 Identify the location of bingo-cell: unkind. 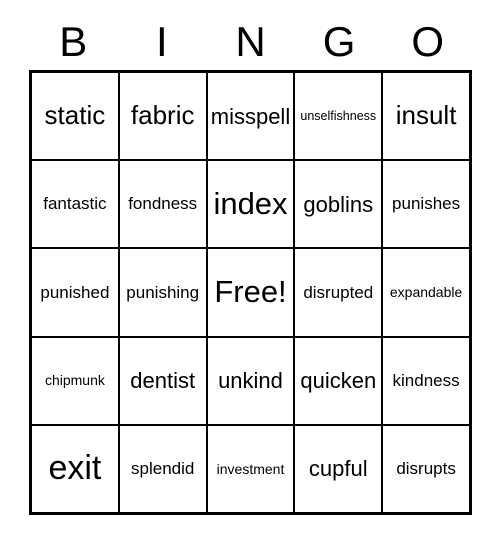
(251, 380).